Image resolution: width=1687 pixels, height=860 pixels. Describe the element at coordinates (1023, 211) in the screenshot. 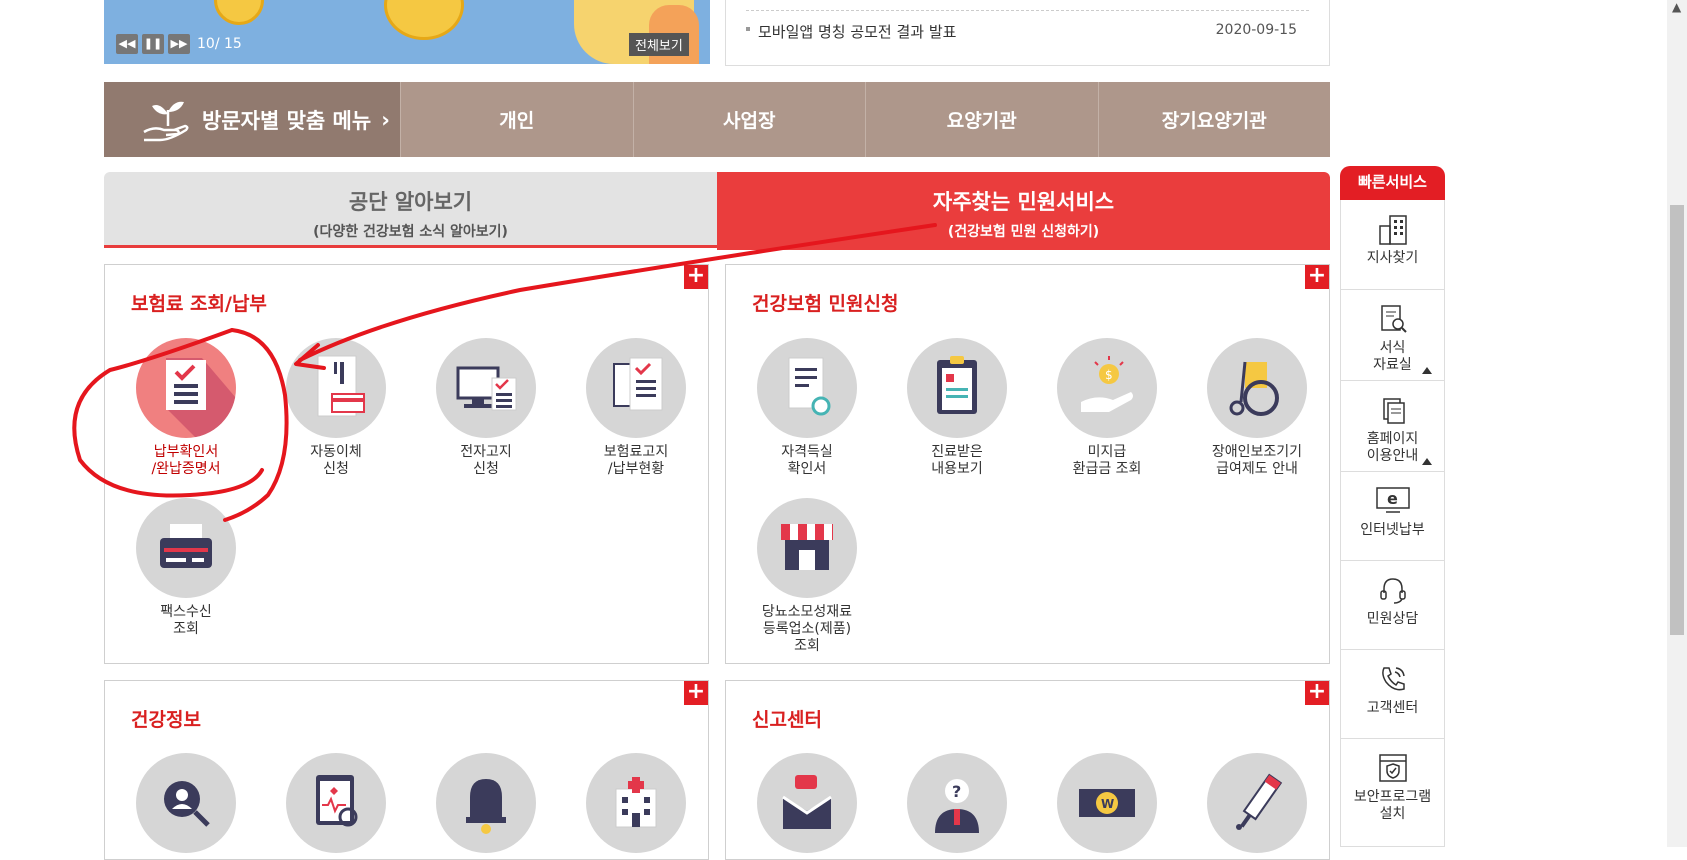

I see `tab-frequent-services: 자주찾는 민원서비스 (건강보험 민원 신청하기)` at that location.